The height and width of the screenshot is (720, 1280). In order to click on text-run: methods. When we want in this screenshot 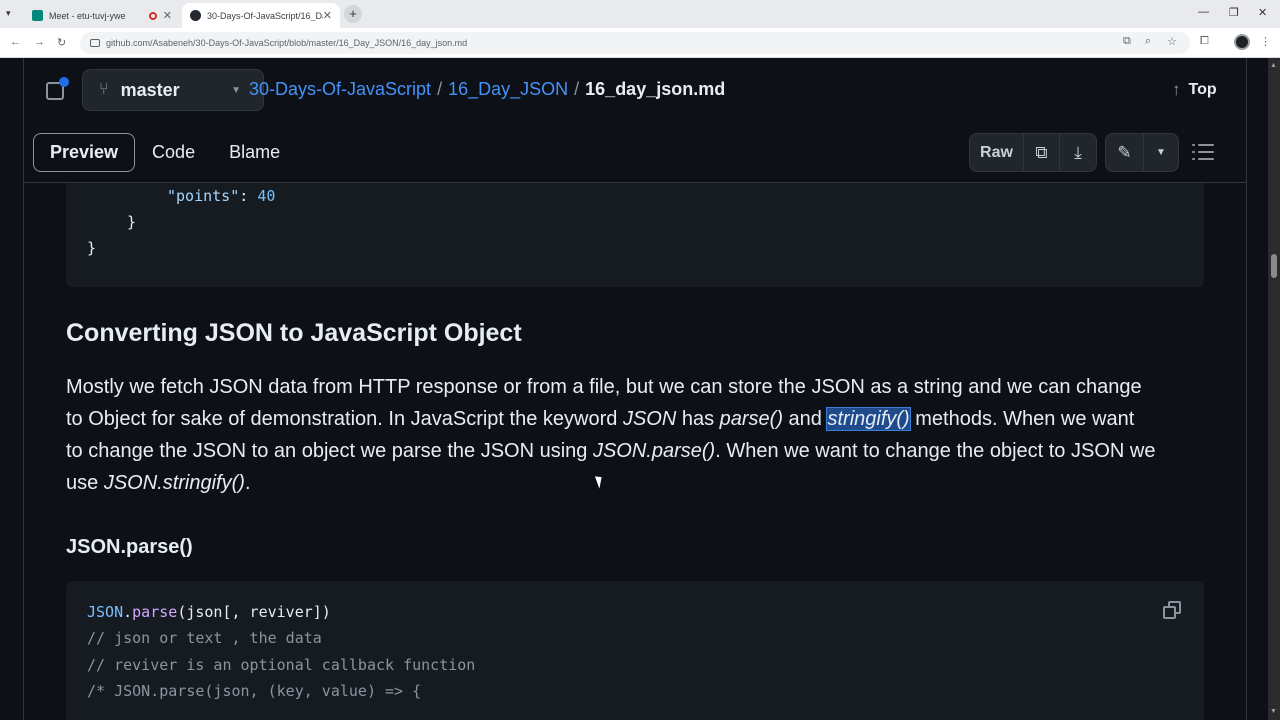, I will do `click(1022, 419)`.